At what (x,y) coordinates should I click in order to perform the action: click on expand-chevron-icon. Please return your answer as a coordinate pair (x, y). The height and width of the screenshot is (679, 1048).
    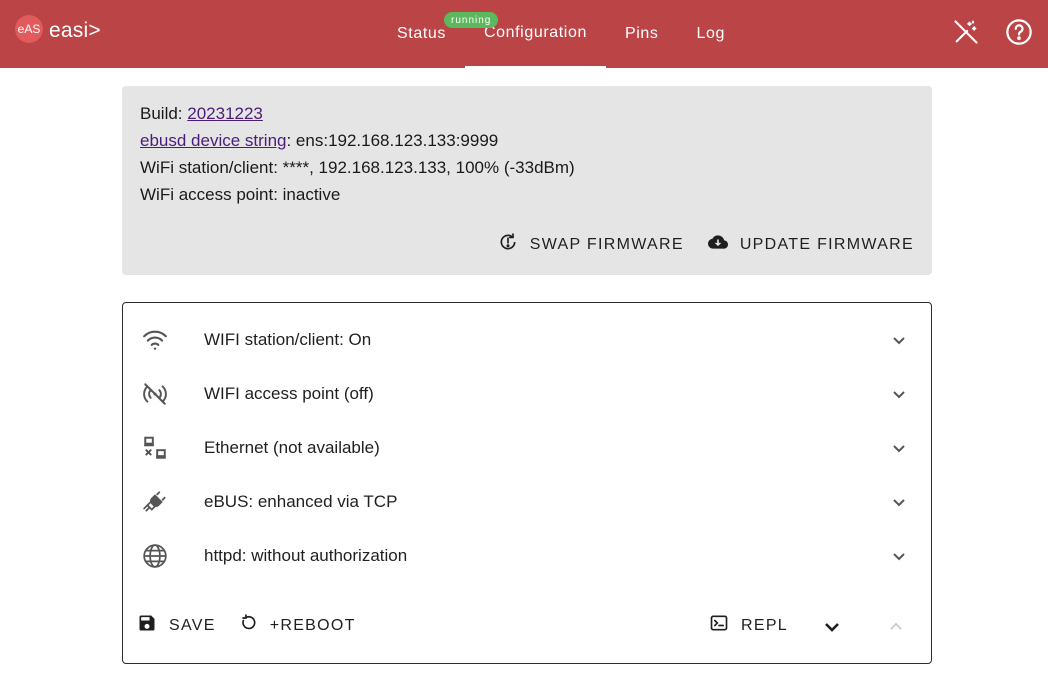
    Looking at the image, I should click on (832, 627).